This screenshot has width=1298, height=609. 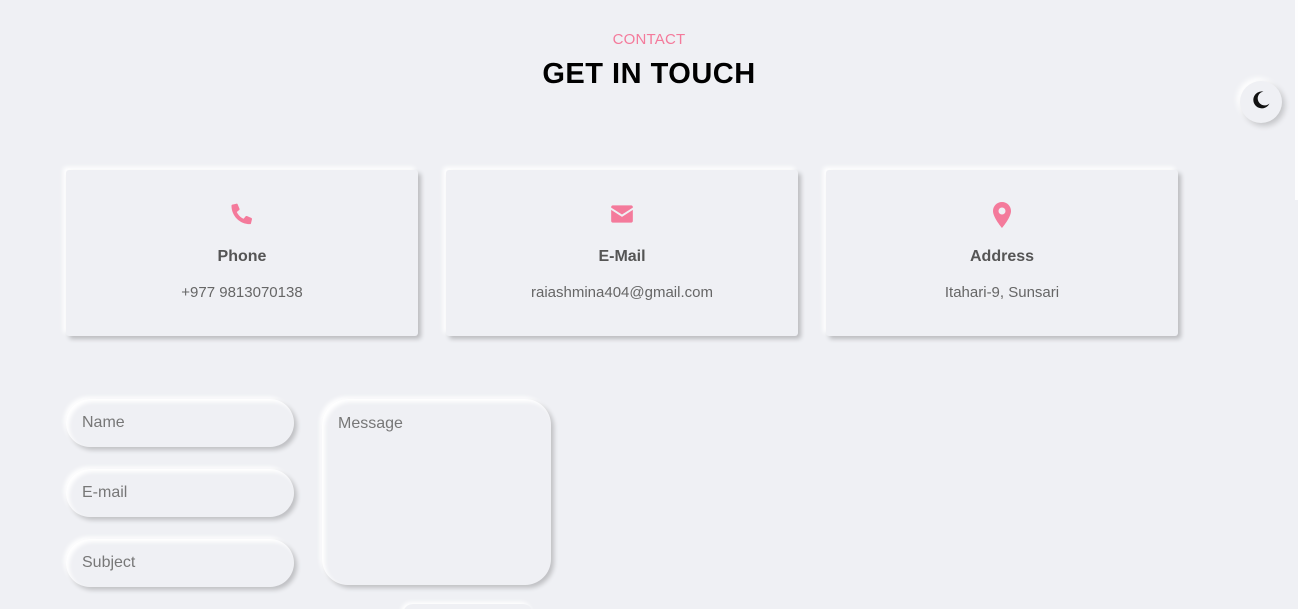 What do you see at coordinates (622, 292) in the screenshot?
I see `email-address: raiashmina404@gmail.com` at bounding box center [622, 292].